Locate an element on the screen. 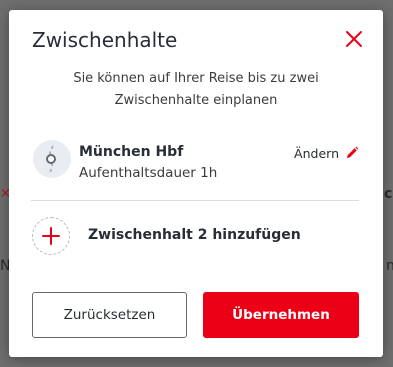  edit-stopover-button: Ändern is located at coordinates (326, 153).